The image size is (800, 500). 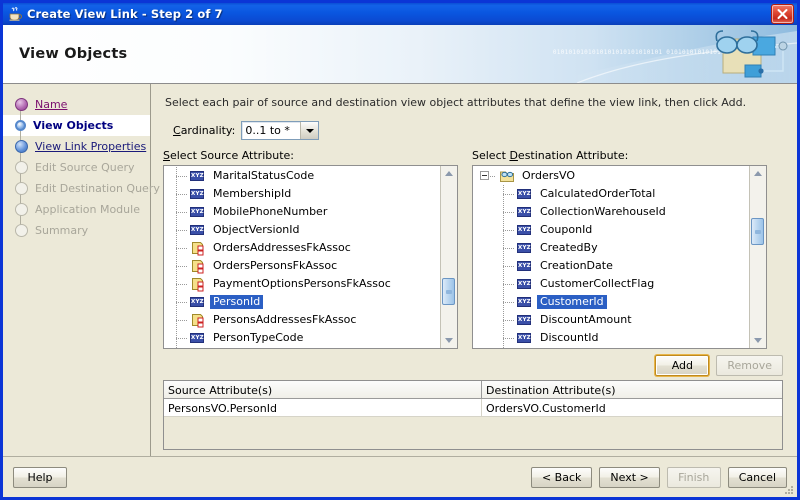 What do you see at coordinates (611, 302) in the screenshot?
I see `list-item-selected: XYZ CustomerId` at bounding box center [611, 302].